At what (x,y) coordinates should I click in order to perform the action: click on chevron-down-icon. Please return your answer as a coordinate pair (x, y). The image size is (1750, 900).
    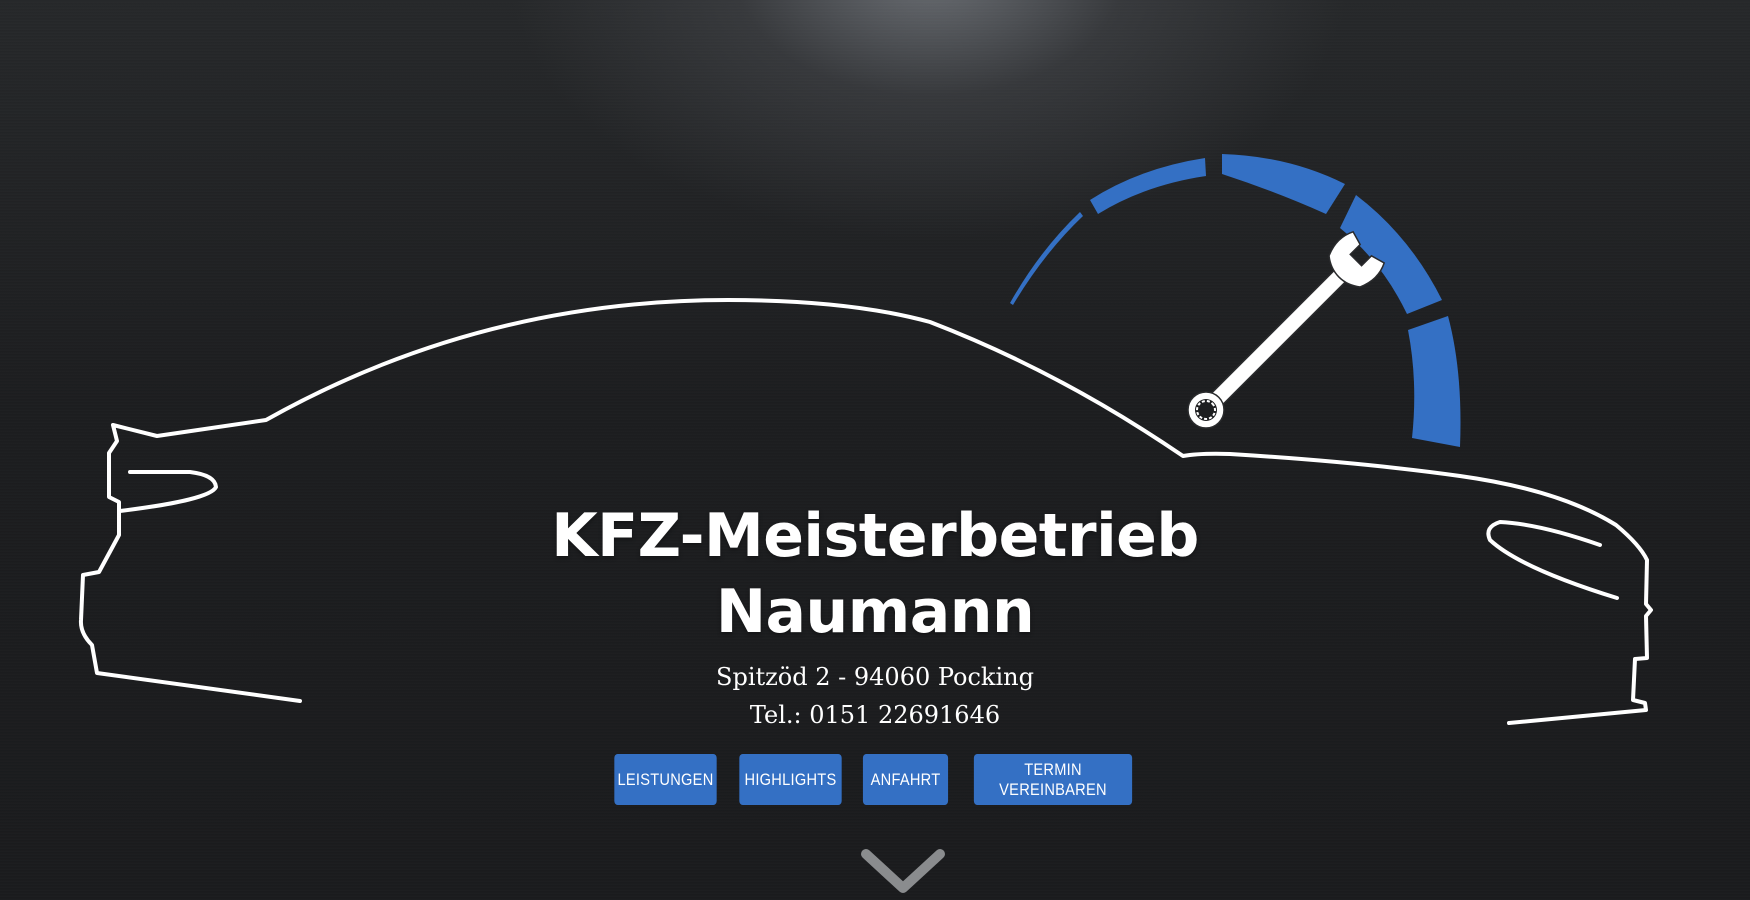
    Looking at the image, I should click on (903, 874).